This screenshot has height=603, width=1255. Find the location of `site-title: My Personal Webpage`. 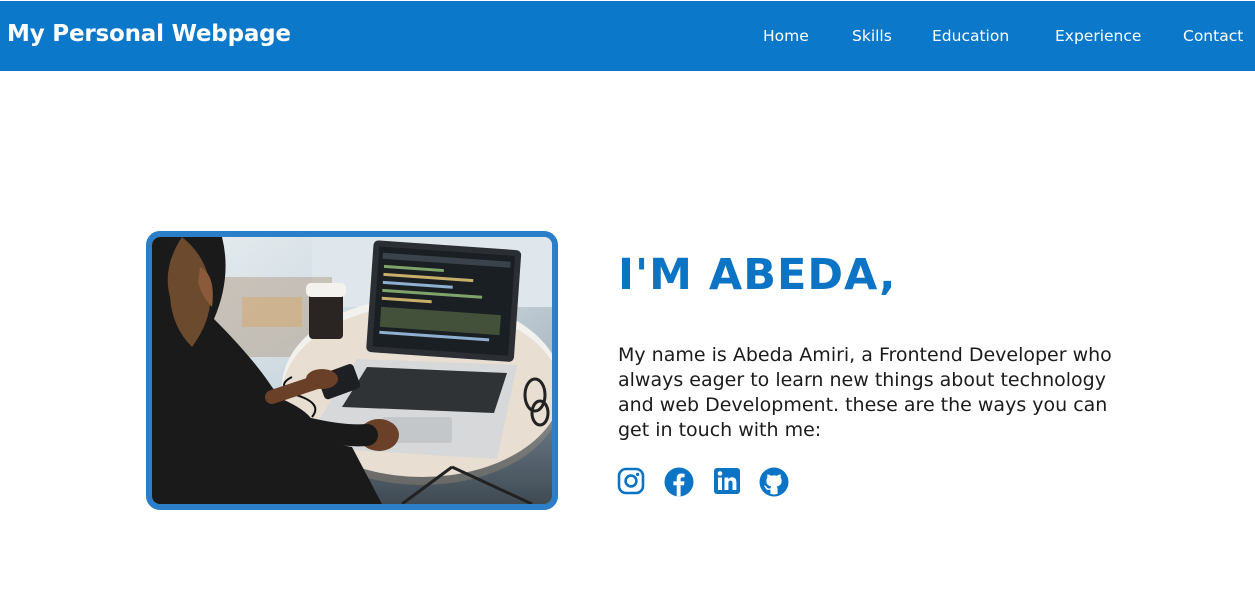

site-title: My Personal Webpage is located at coordinates (149, 34).